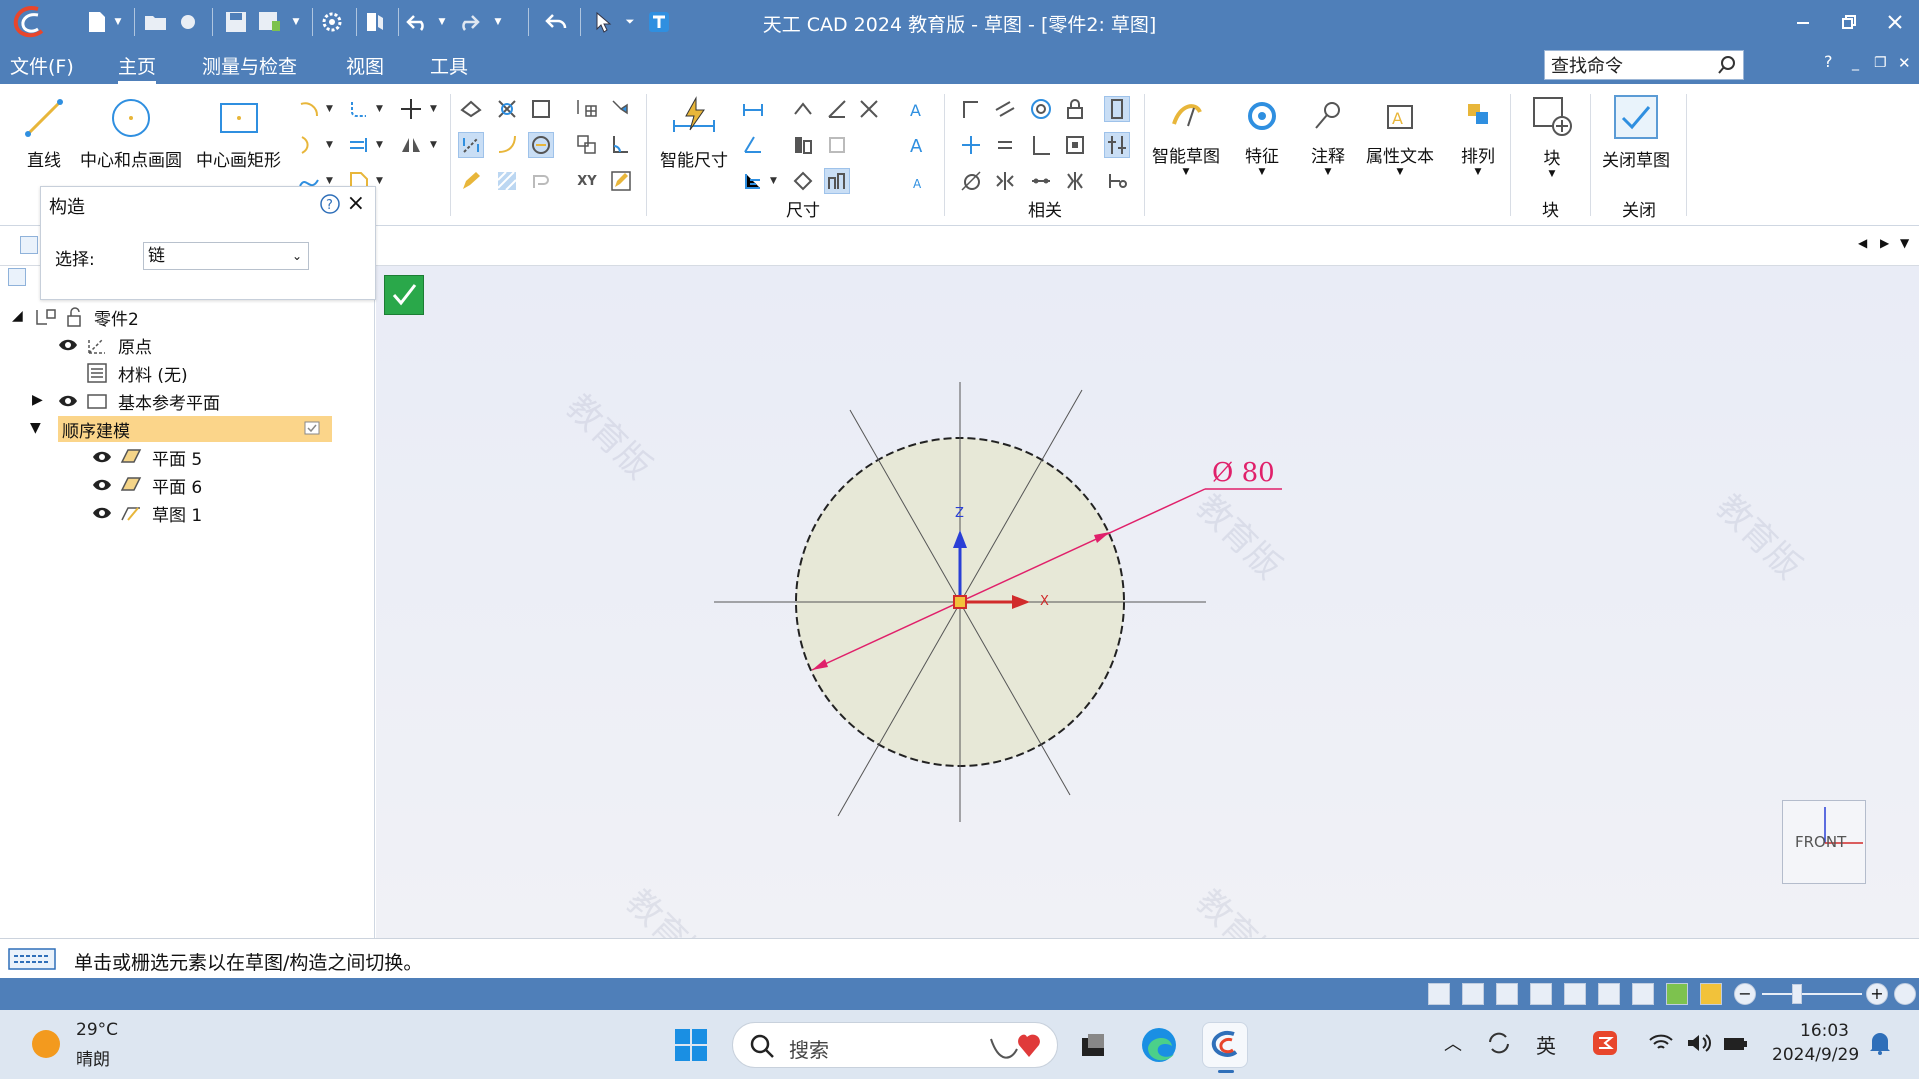 The image size is (1919, 1079). What do you see at coordinates (1905, 994) in the screenshot?
I see `zoom-reset-icon` at bounding box center [1905, 994].